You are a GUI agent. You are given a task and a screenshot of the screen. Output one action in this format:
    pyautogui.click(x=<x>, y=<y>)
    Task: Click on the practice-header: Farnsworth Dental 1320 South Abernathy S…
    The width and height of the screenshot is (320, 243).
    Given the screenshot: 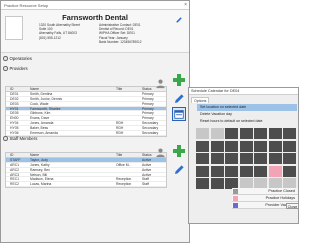 What is the action you would take?
    pyautogui.click(x=95, y=31)
    